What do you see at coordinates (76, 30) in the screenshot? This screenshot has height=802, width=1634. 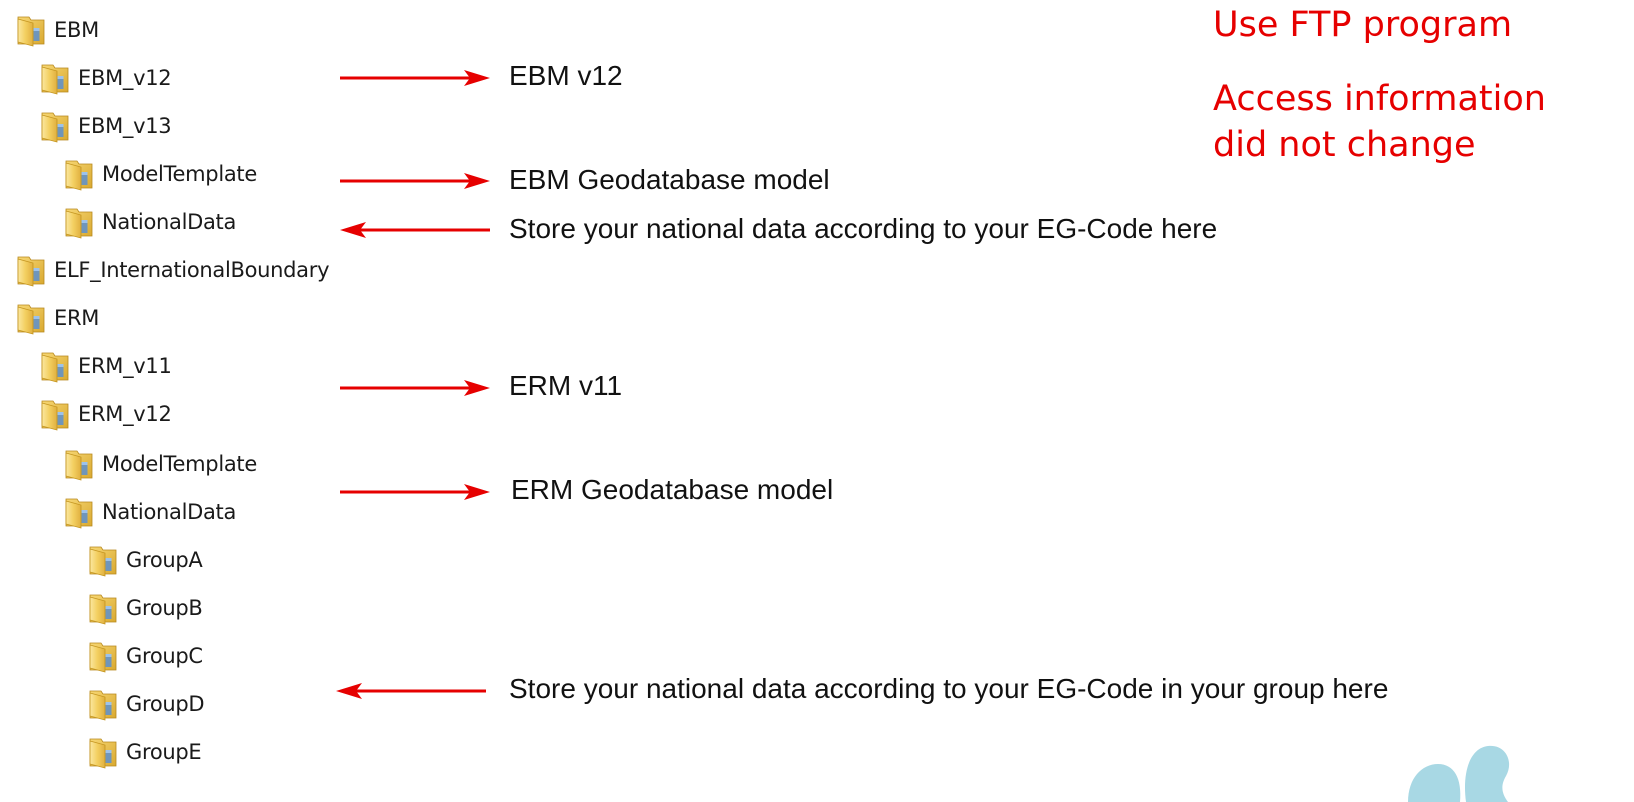 I see `folder-label: EBM` at bounding box center [76, 30].